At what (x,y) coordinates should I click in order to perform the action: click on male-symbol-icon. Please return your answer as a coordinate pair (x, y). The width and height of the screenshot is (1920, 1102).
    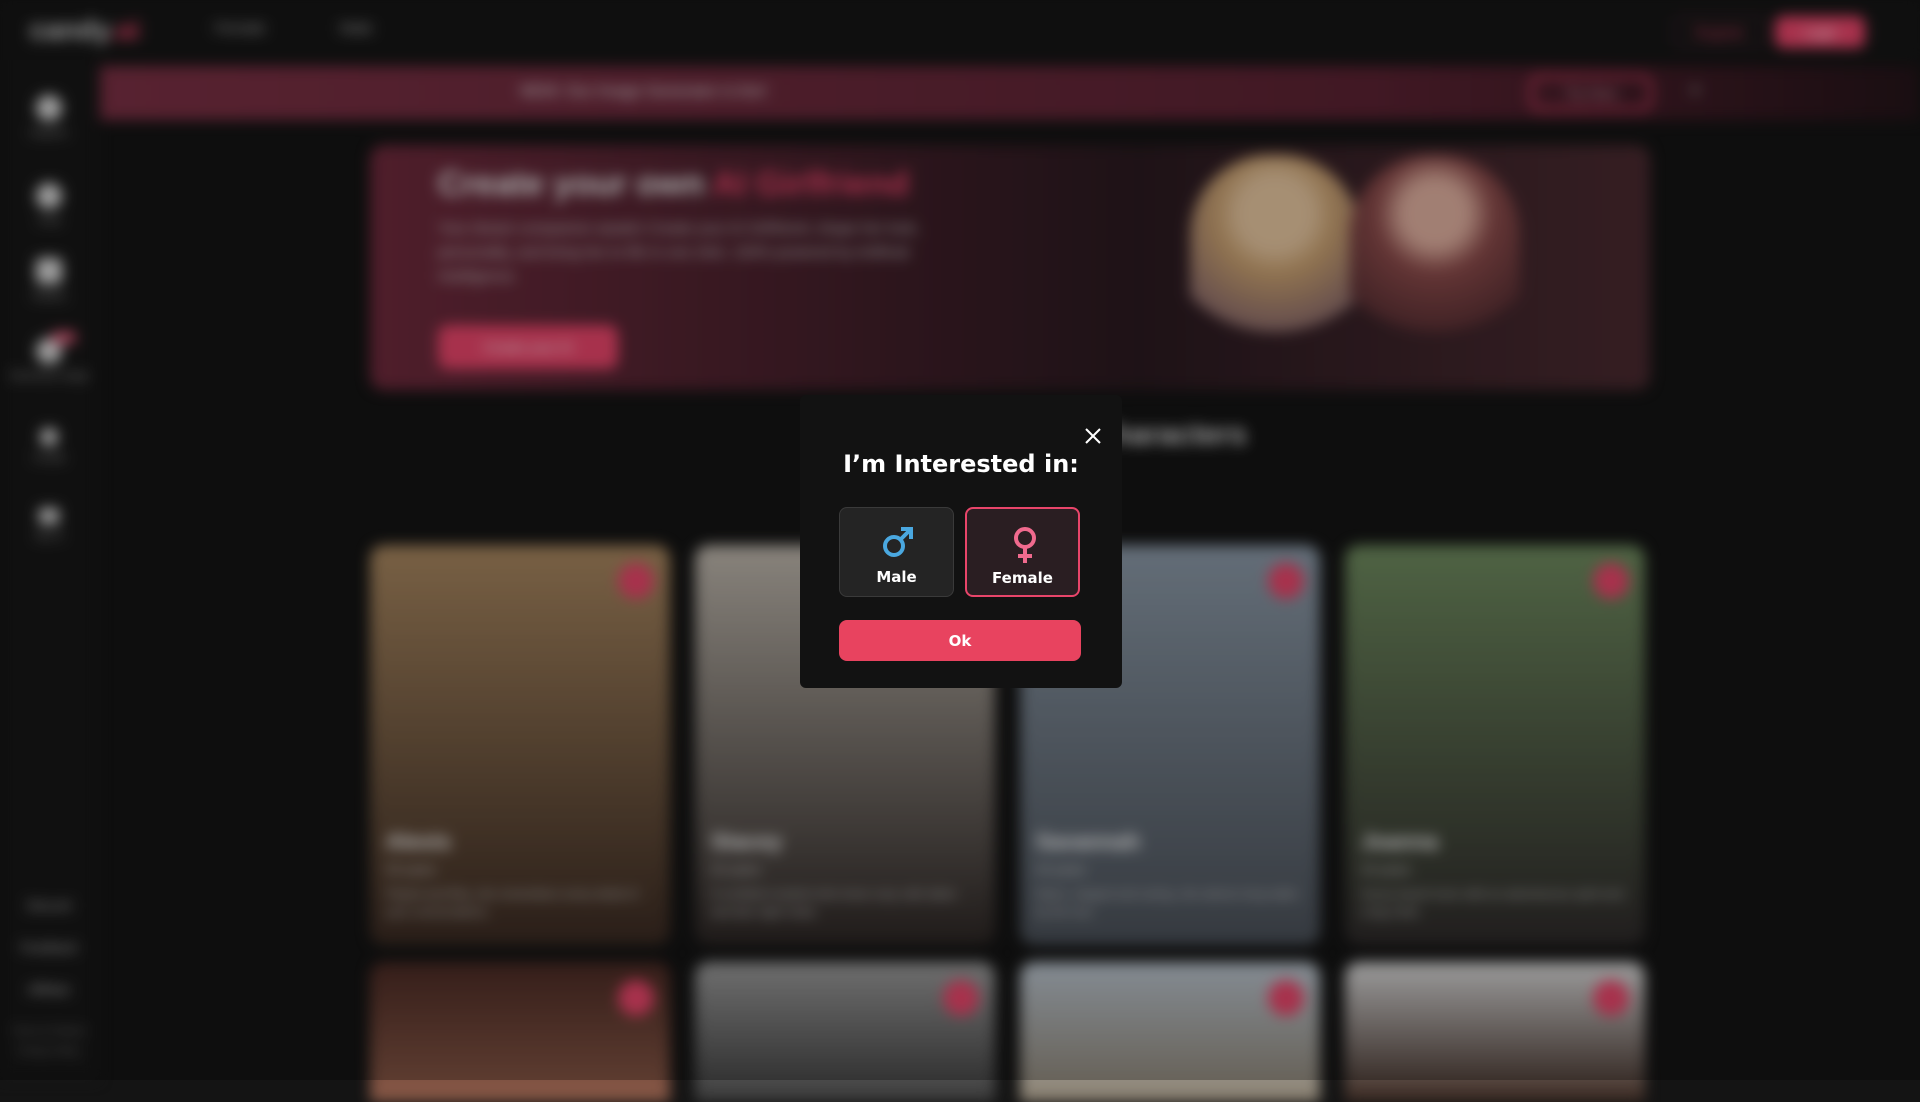
    Looking at the image, I should click on (898, 542).